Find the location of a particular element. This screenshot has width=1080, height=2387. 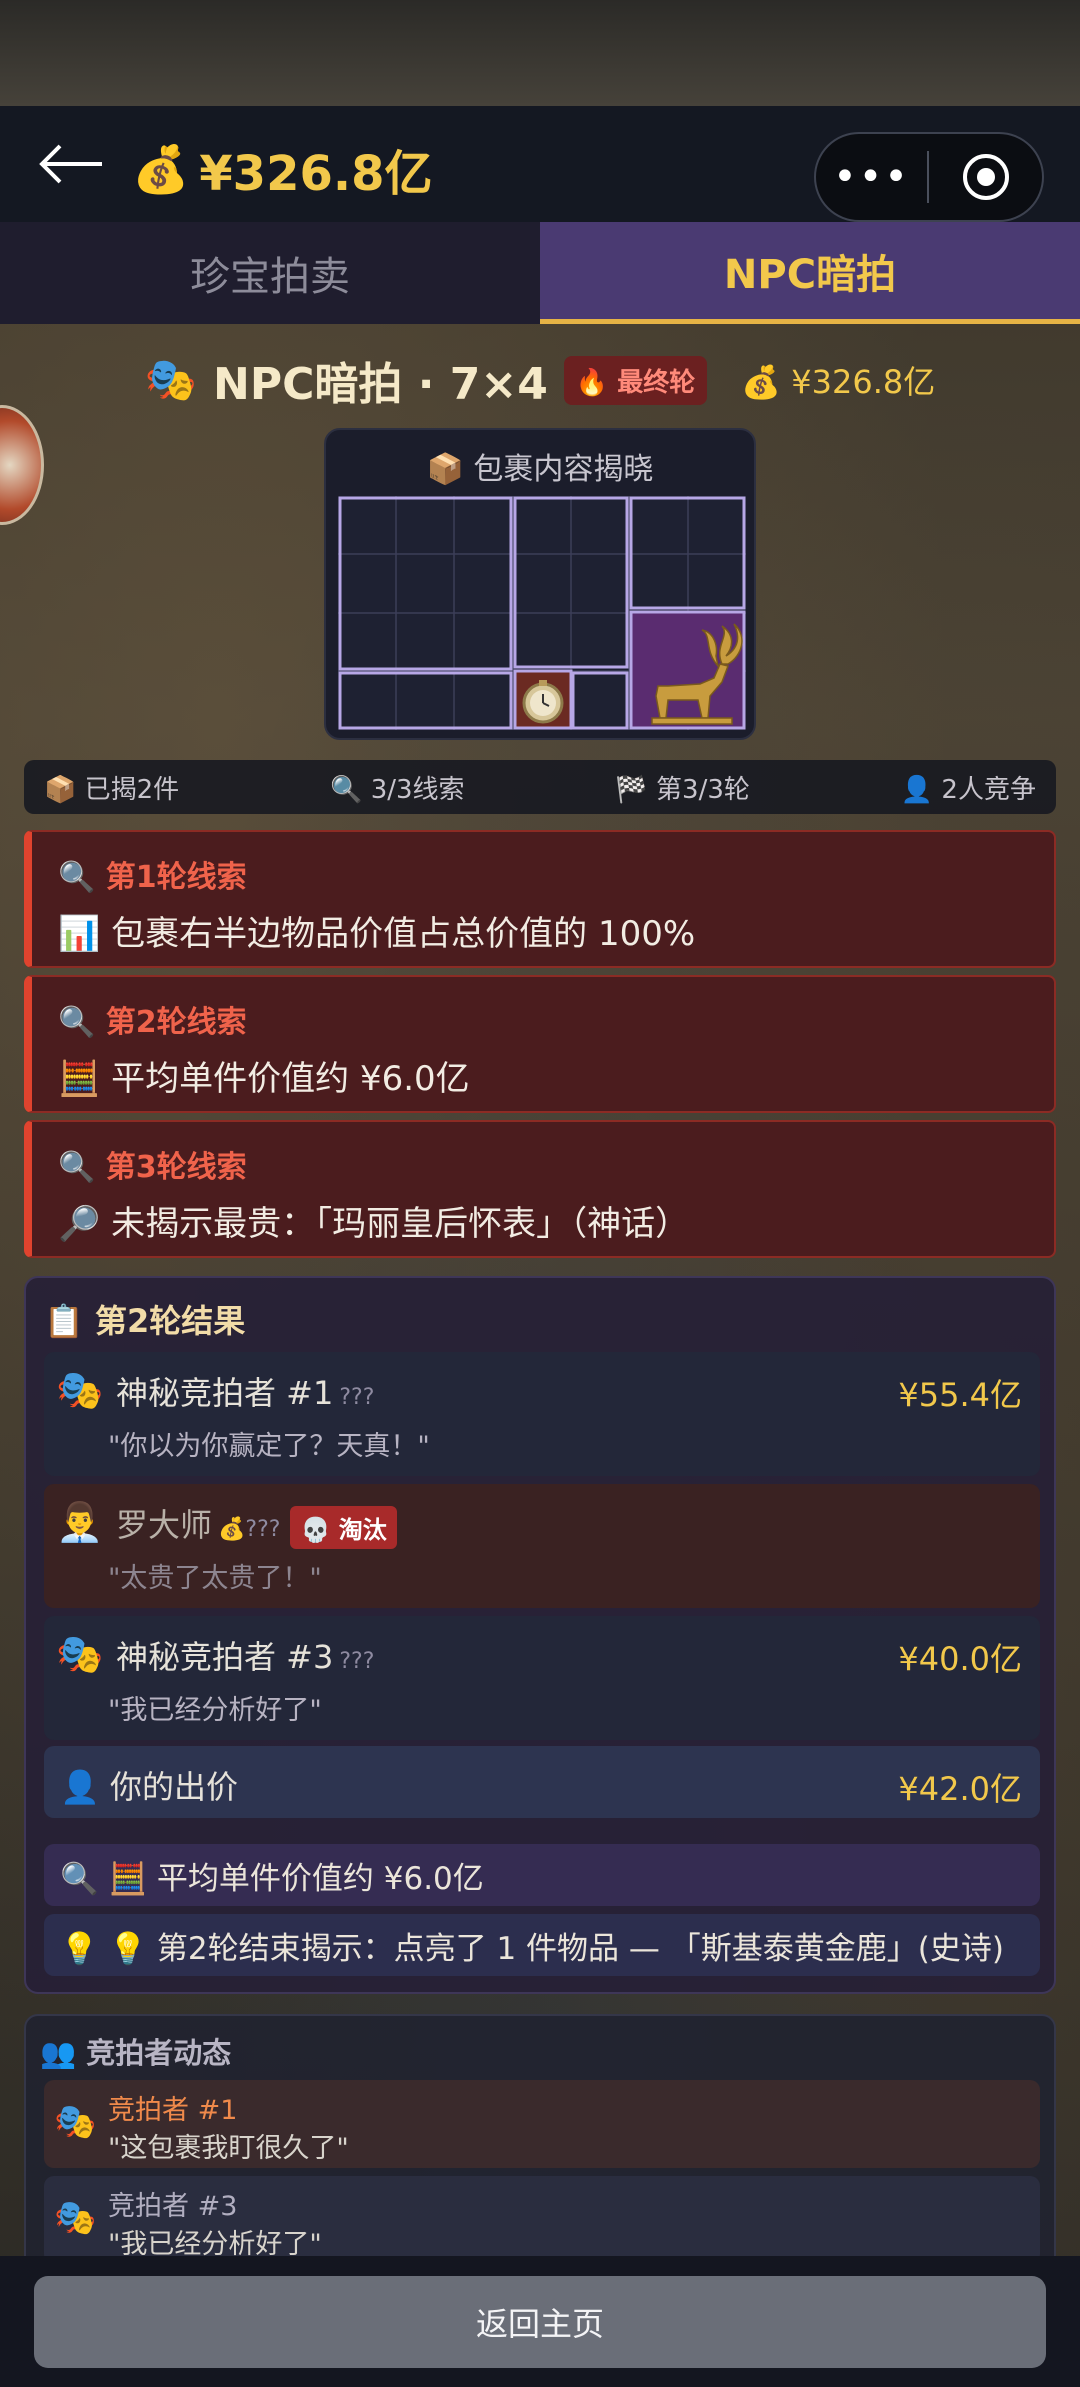

bidder-name-line: 罗大师 💰??? 💀 淘汰 is located at coordinates (256, 1524).